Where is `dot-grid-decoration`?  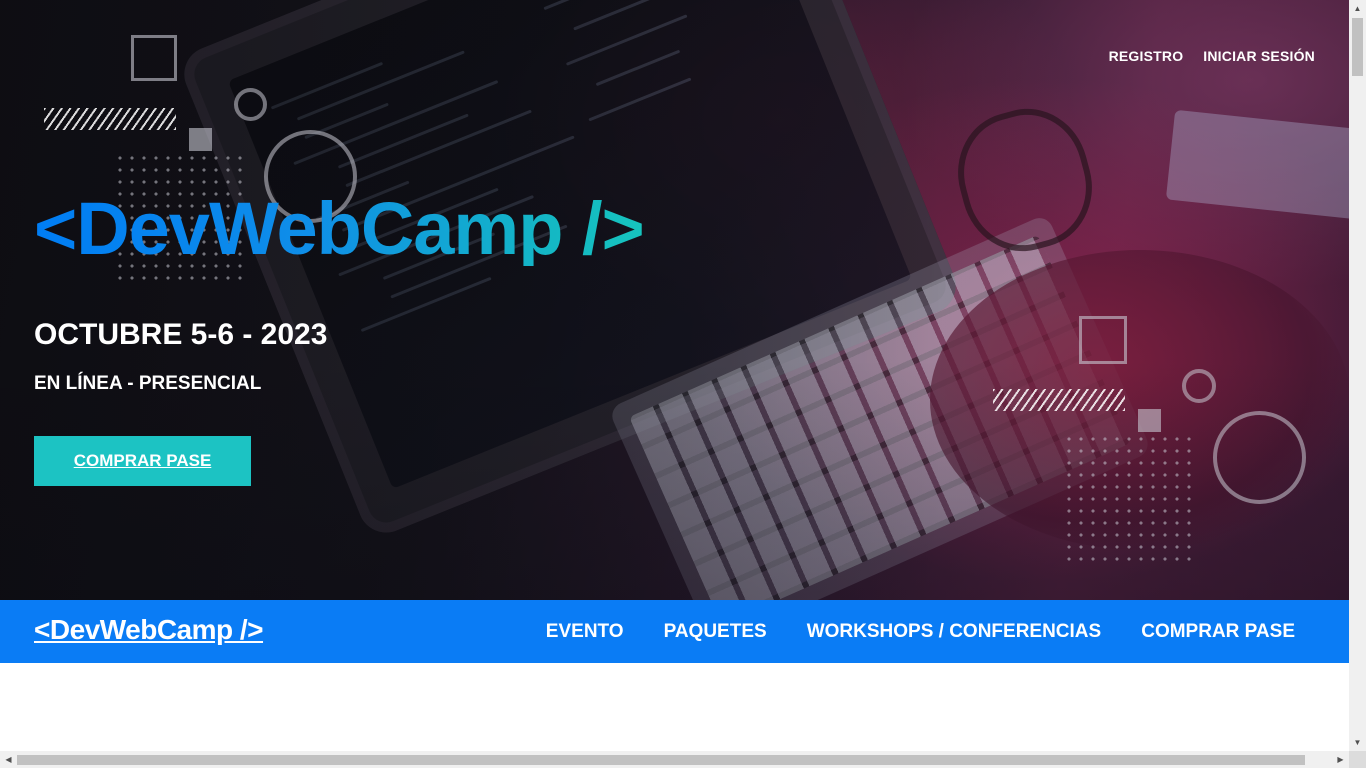 dot-grid-decoration is located at coordinates (1130, 500).